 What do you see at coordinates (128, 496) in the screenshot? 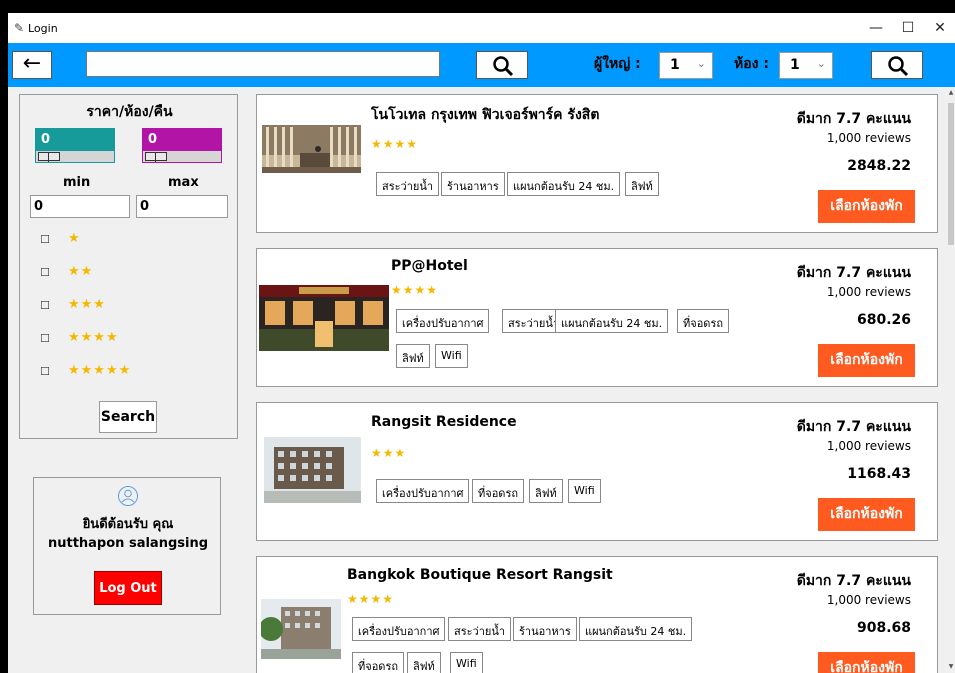
I see `avatar-icon` at bounding box center [128, 496].